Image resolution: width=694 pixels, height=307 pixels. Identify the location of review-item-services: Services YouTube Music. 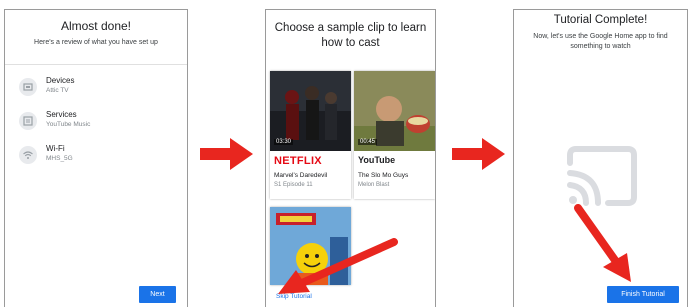
(99, 122).